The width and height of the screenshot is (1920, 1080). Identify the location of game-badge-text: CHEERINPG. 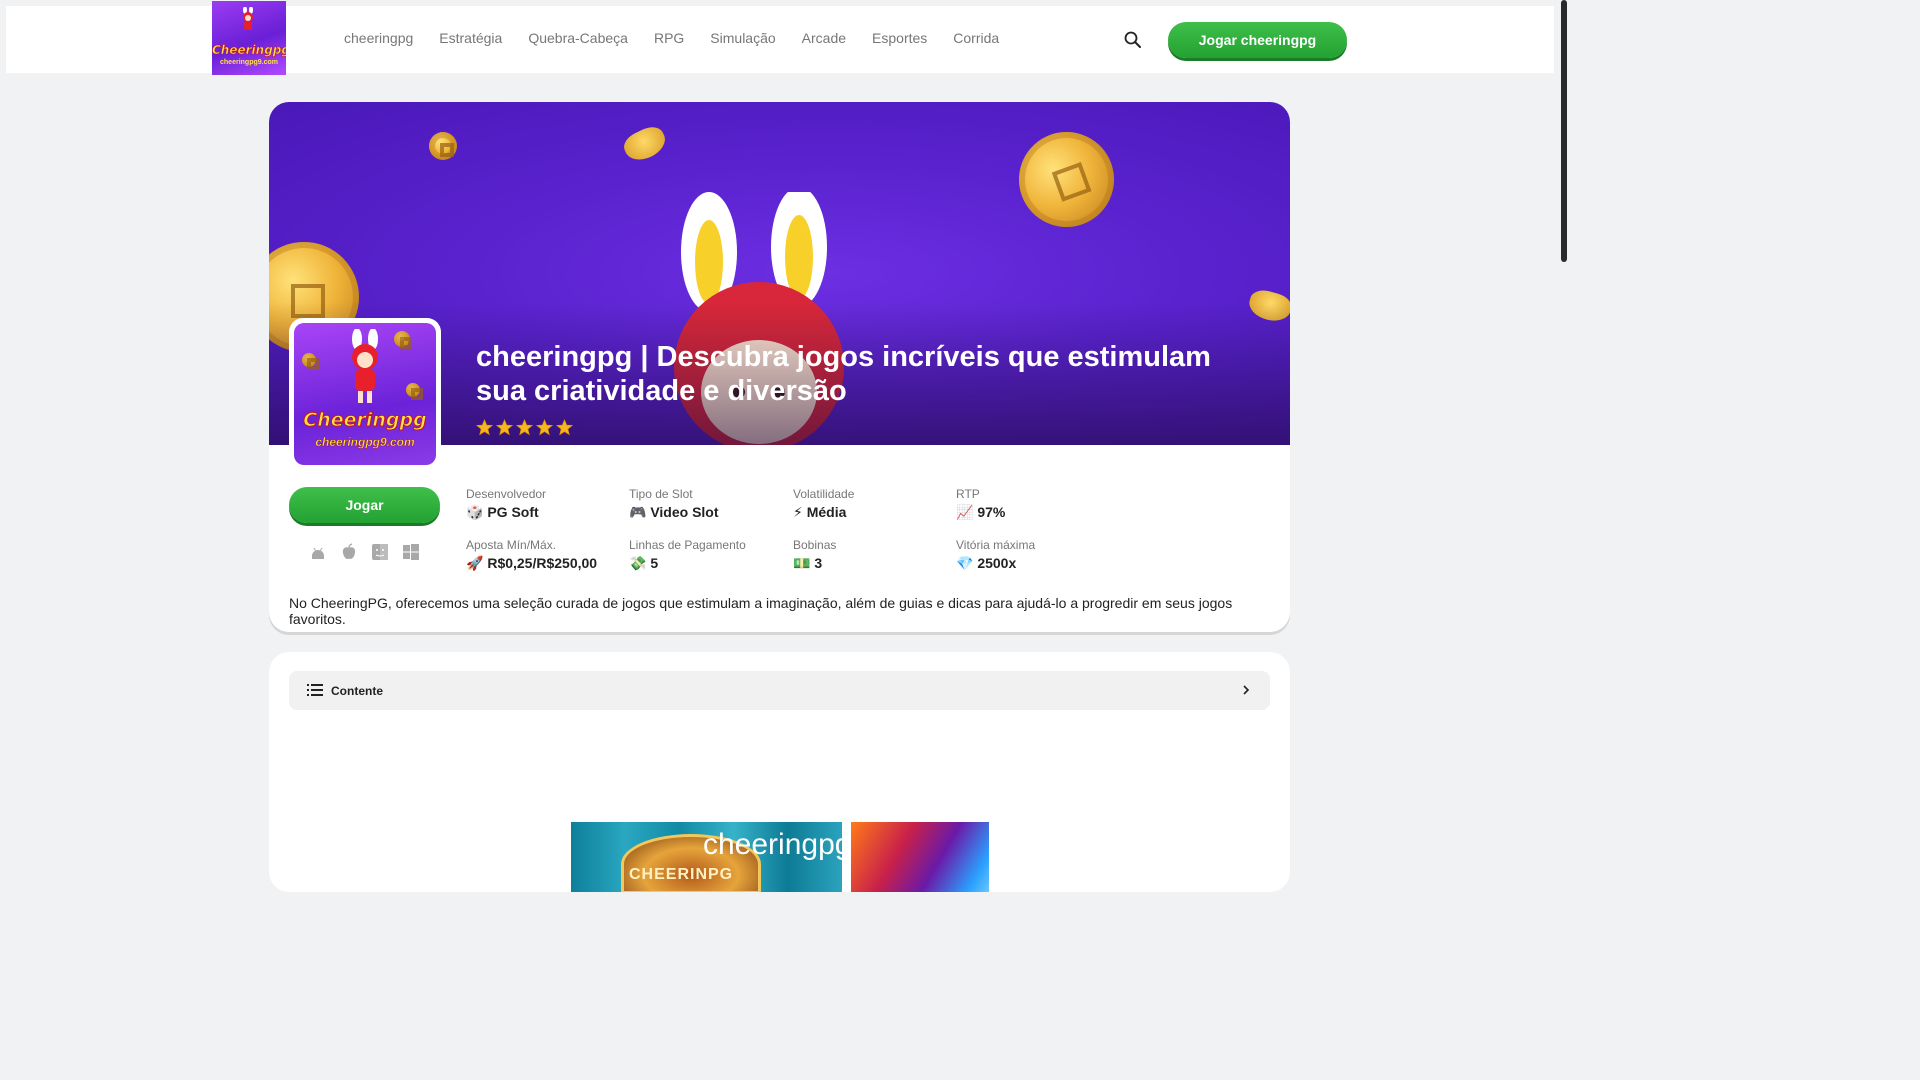
(681, 874).